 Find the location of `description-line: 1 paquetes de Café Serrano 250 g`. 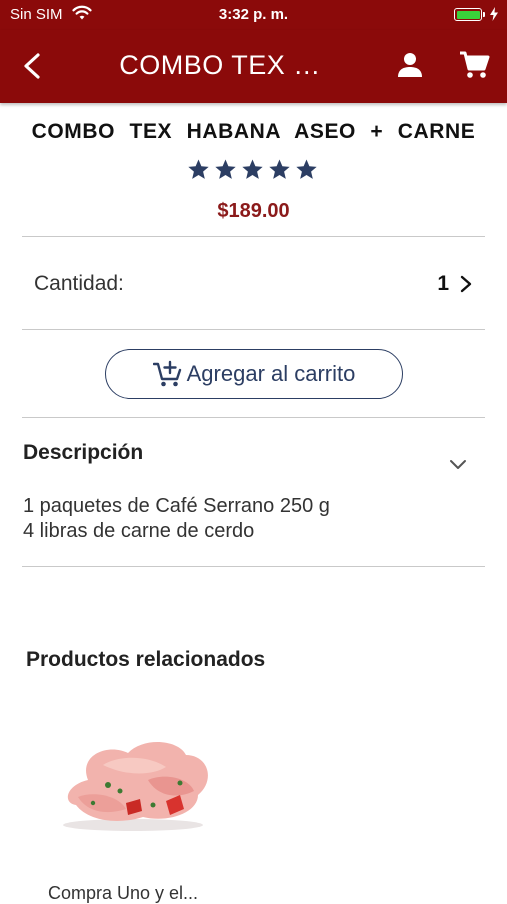

description-line: 1 paquetes de Café Serrano 250 g is located at coordinates (176, 506).